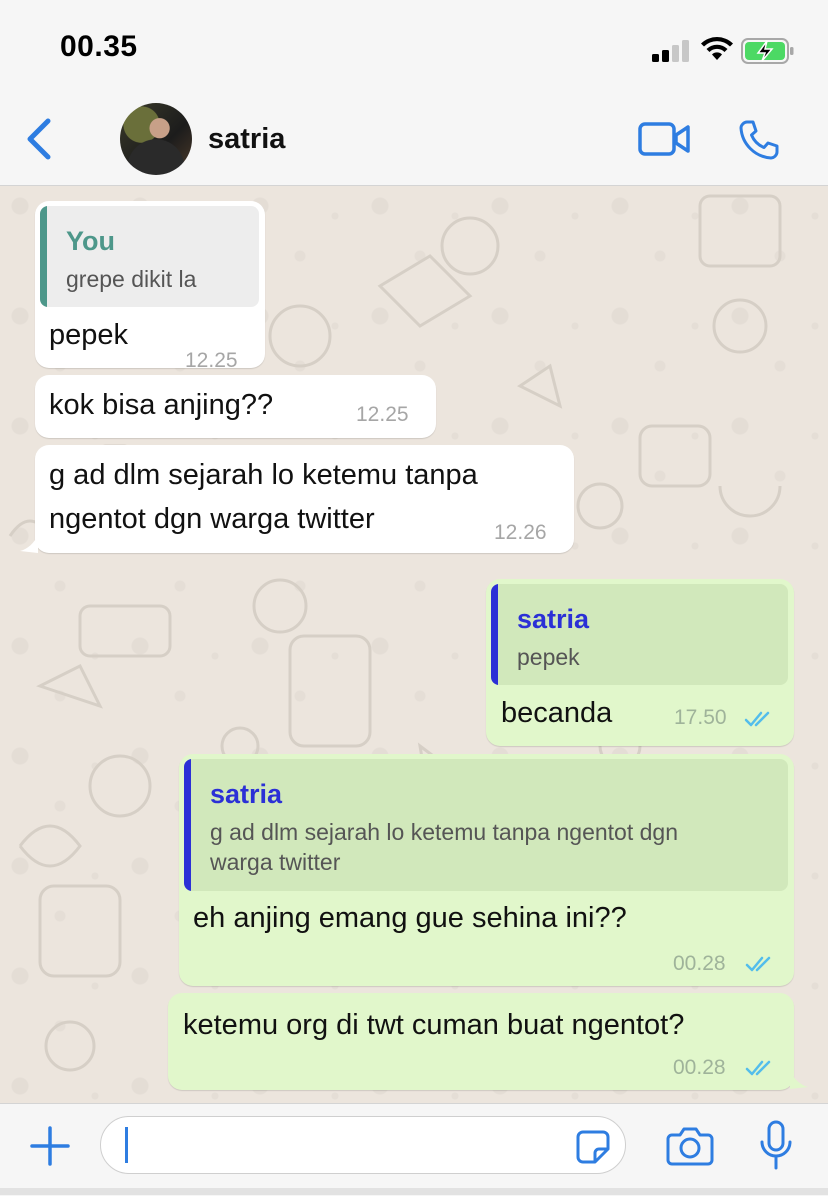 This screenshot has width=828, height=1196. I want to click on status-time: 00.35, so click(99, 46).